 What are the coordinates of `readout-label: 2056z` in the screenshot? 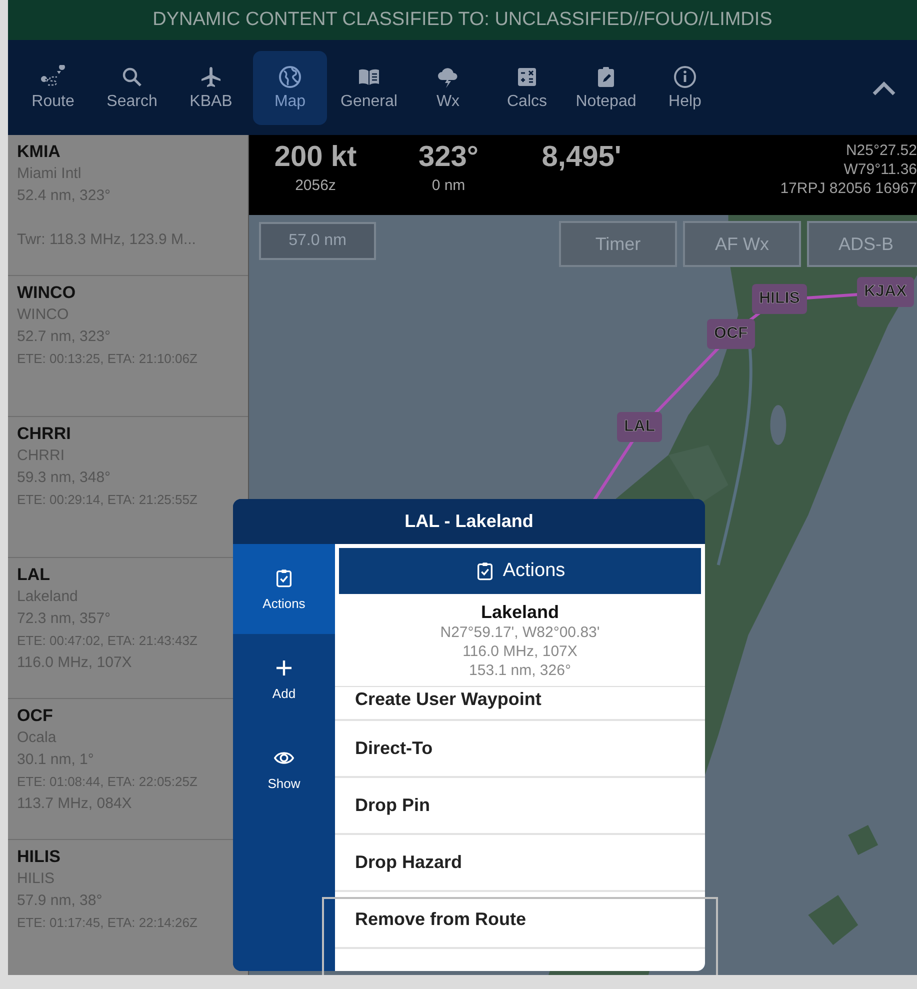 It's located at (315, 185).